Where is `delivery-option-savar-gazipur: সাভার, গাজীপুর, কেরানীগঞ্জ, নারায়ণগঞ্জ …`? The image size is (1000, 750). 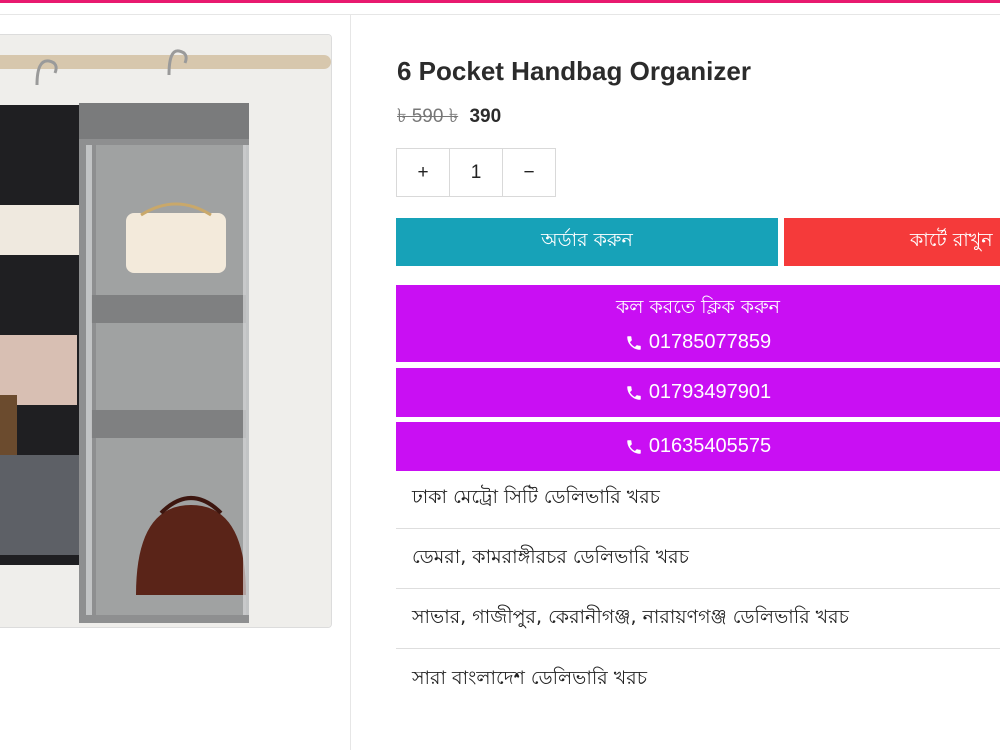
delivery-option-savar-gazipur: সাভার, গাজীপুর, কেরানীগঞ্জ, নারায়ণগঞ্জ … is located at coordinates (698, 619).